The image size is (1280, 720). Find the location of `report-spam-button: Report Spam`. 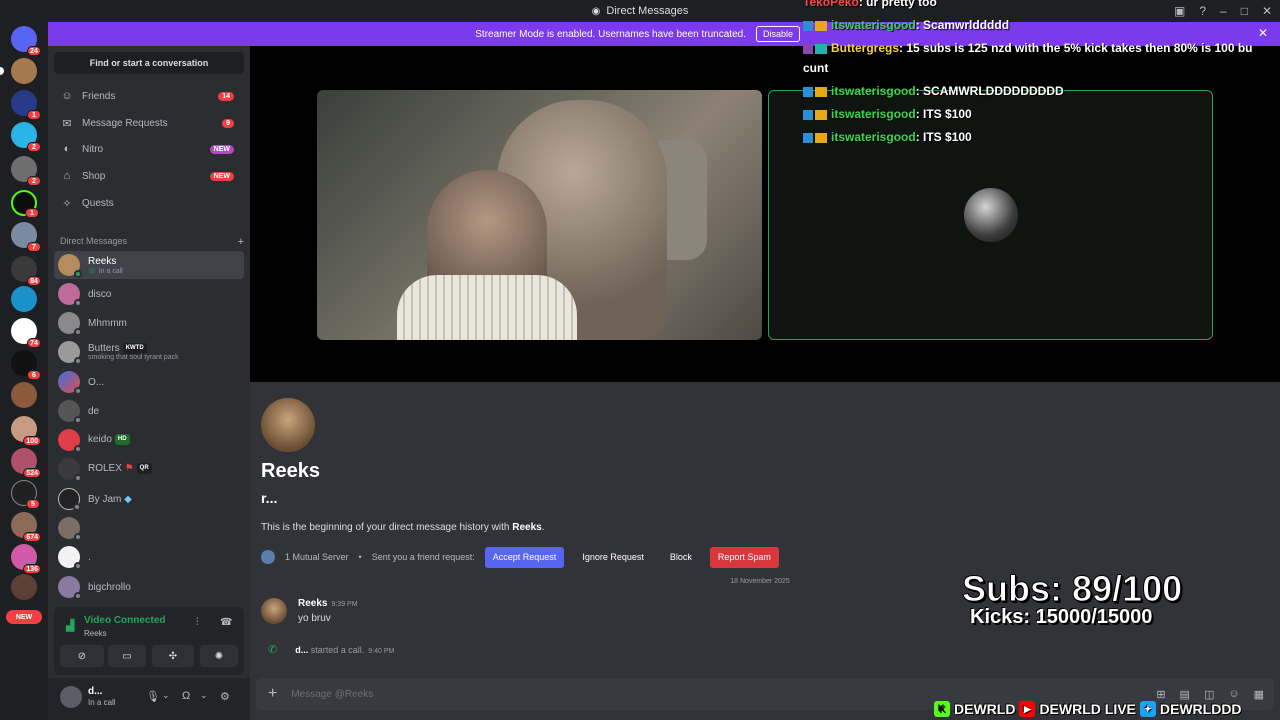

report-spam-button: Report Spam is located at coordinates (744, 557).